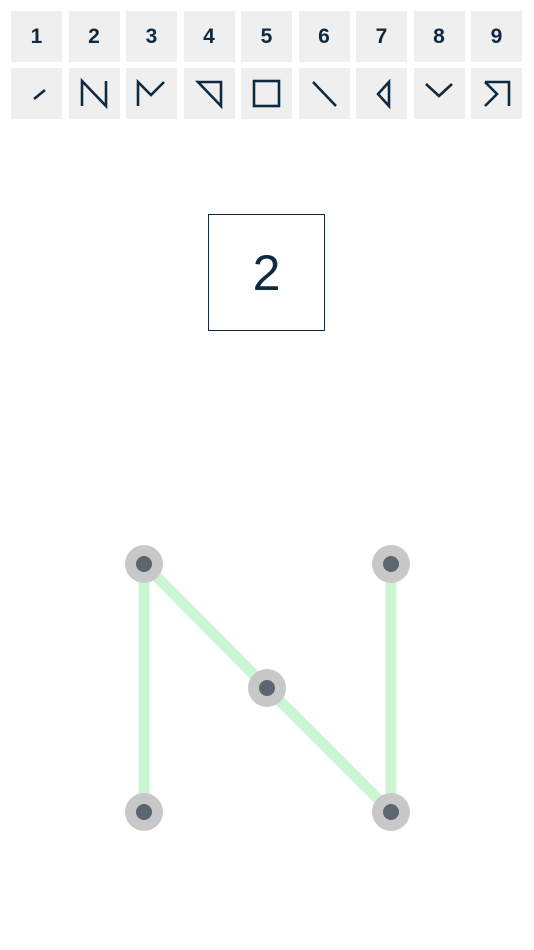 This screenshot has width=534, height=950. I want to click on pad-dot-center, so click(267, 688).